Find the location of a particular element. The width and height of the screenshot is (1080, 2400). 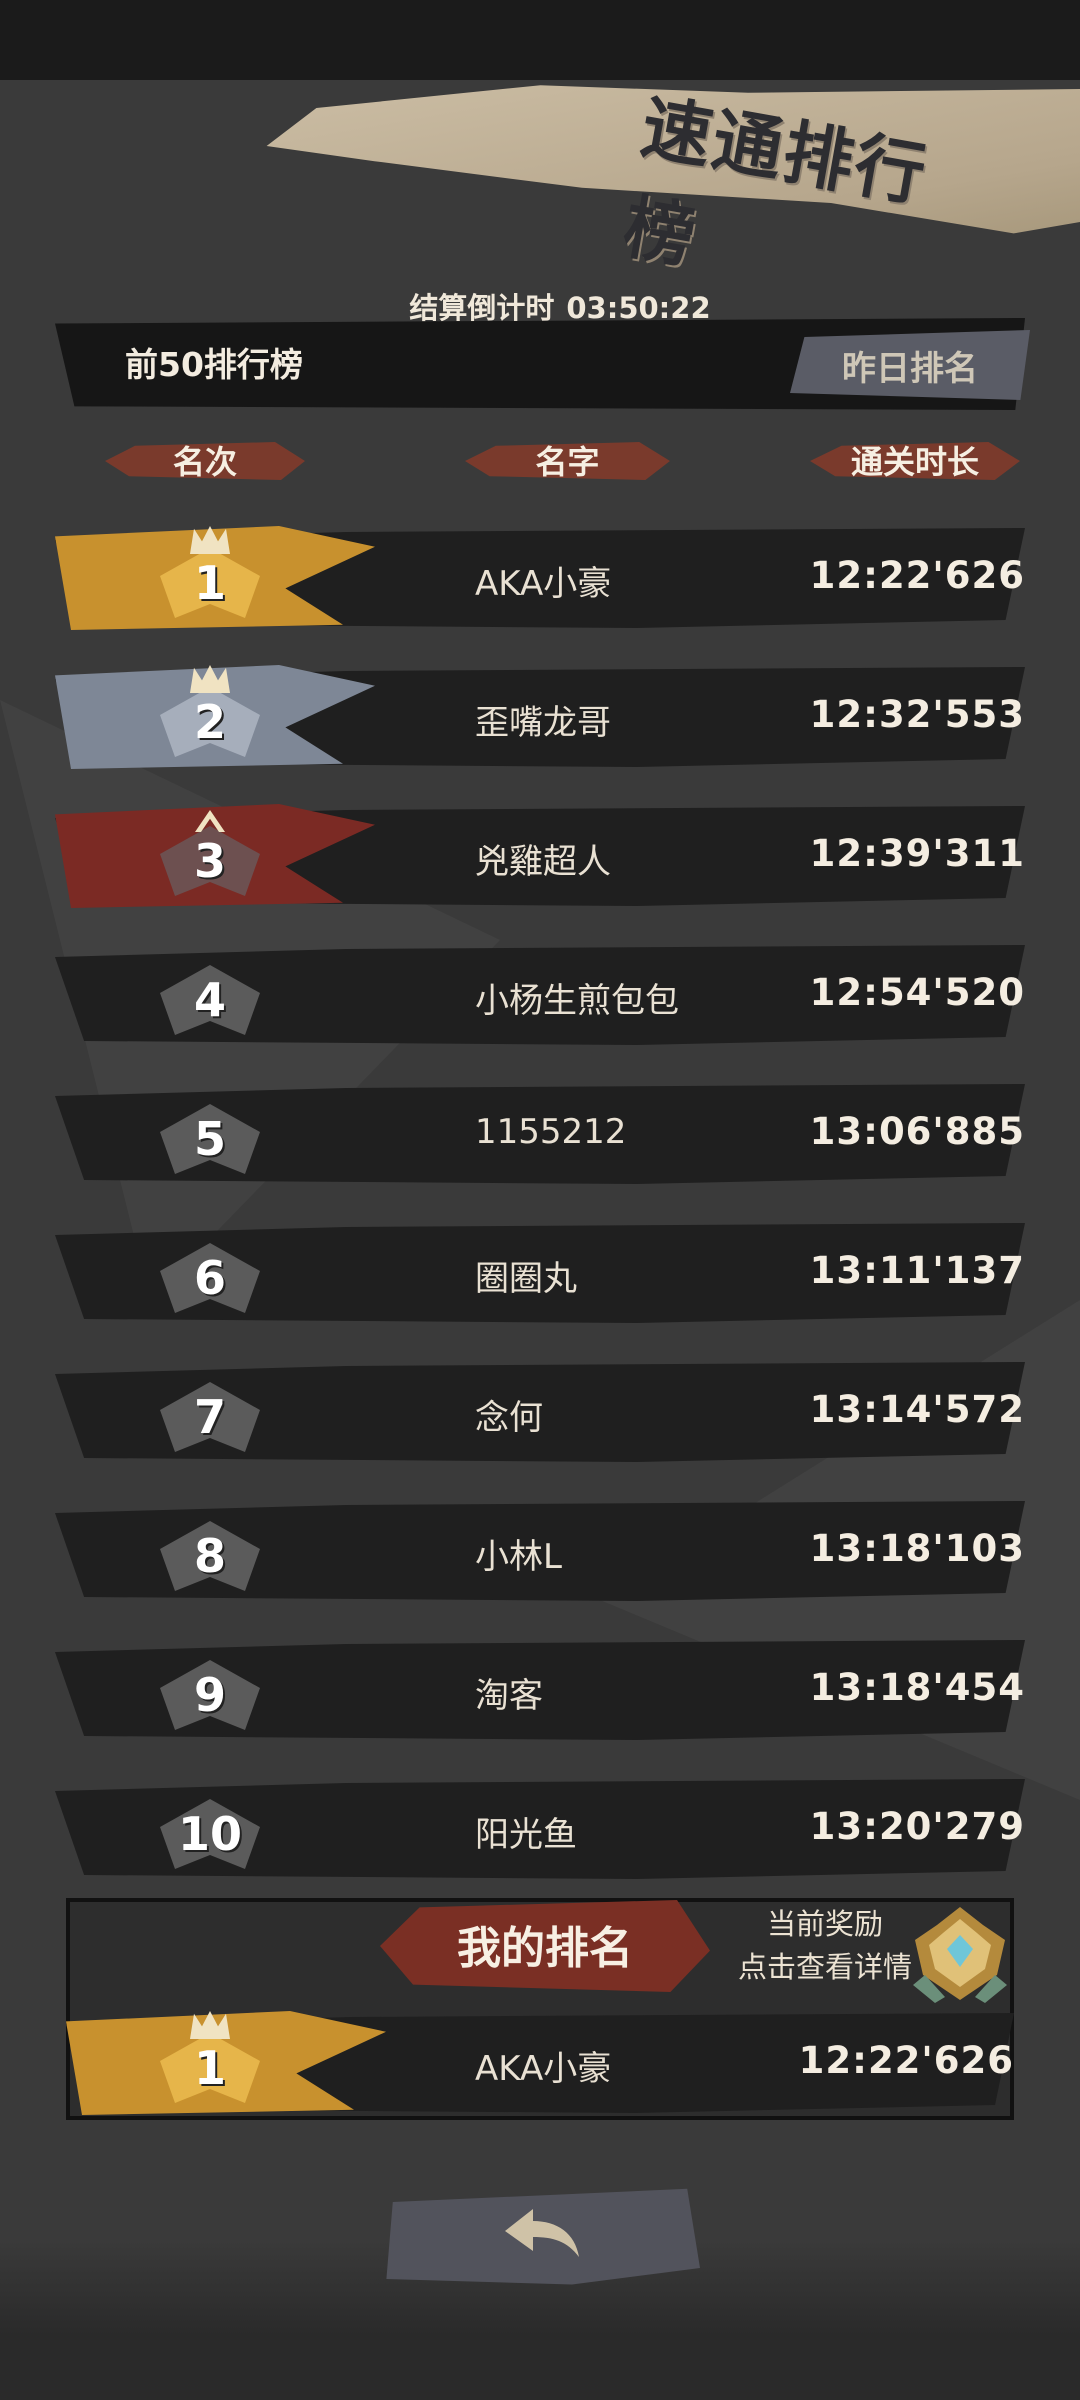

top-status-bar is located at coordinates (540, 40).